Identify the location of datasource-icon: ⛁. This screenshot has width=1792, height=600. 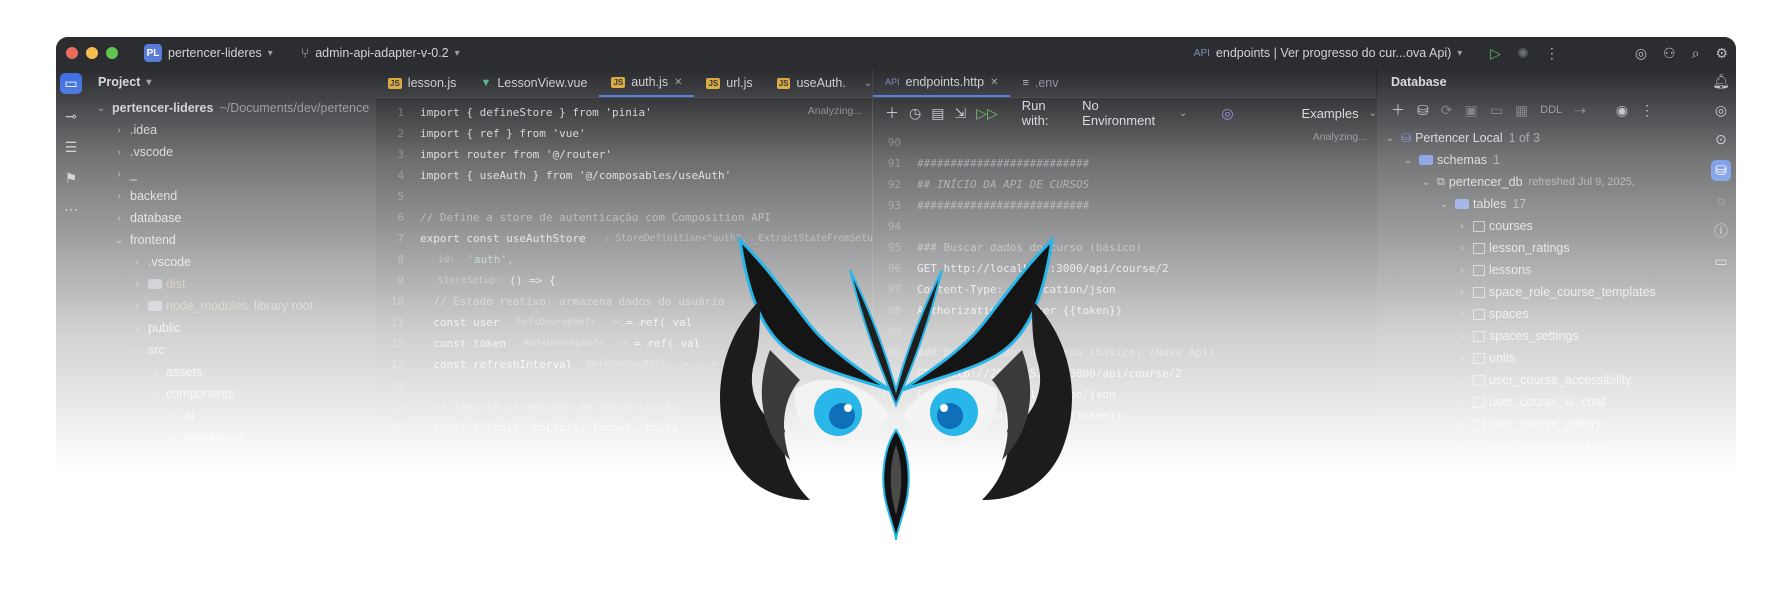
(1423, 110).